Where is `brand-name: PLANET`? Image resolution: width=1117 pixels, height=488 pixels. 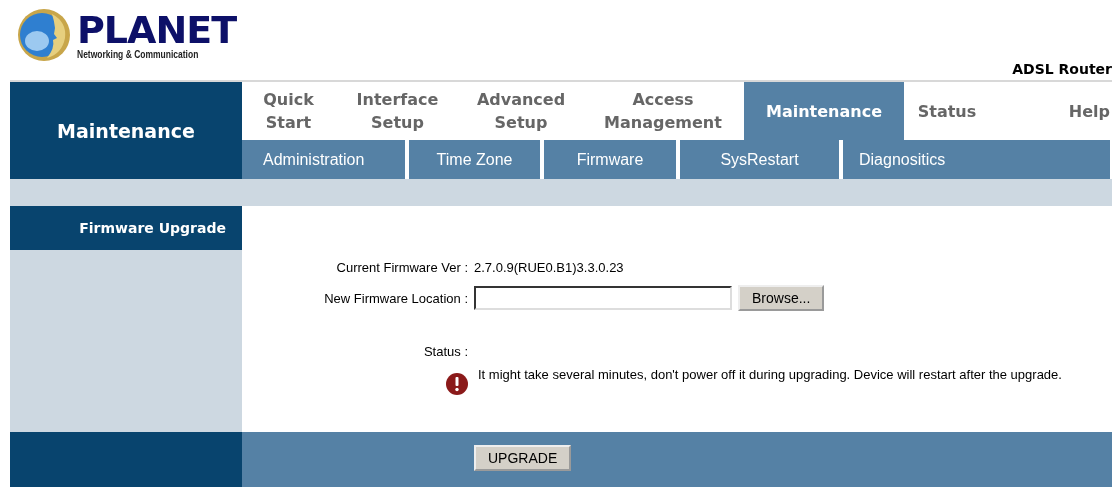 brand-name: PLANET is located at coordinates (157, 29).